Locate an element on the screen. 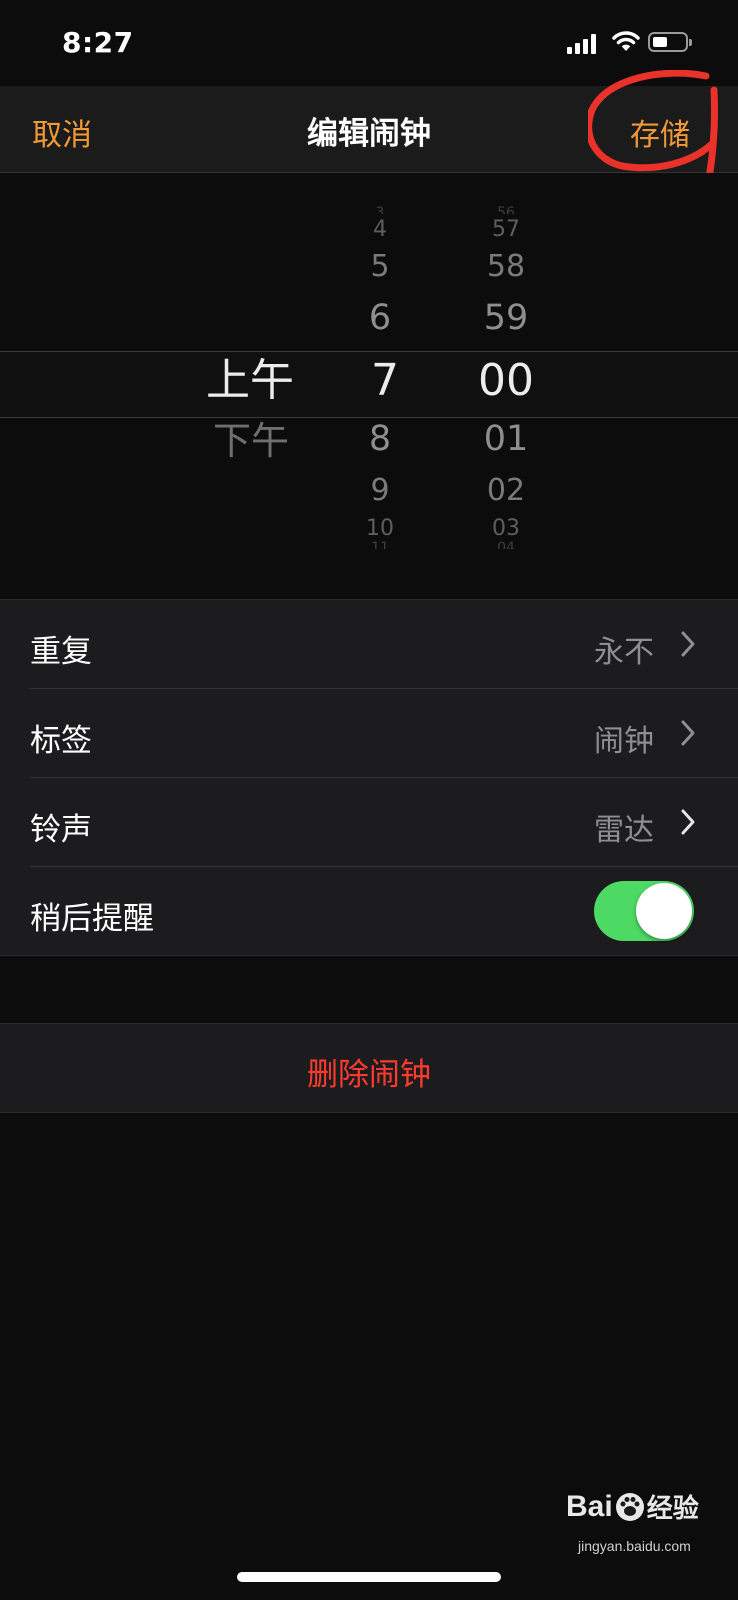 The width and height of the screenshot is (738, 1600). picker-minute-selected: 00 is located at coordinates (506, 381).